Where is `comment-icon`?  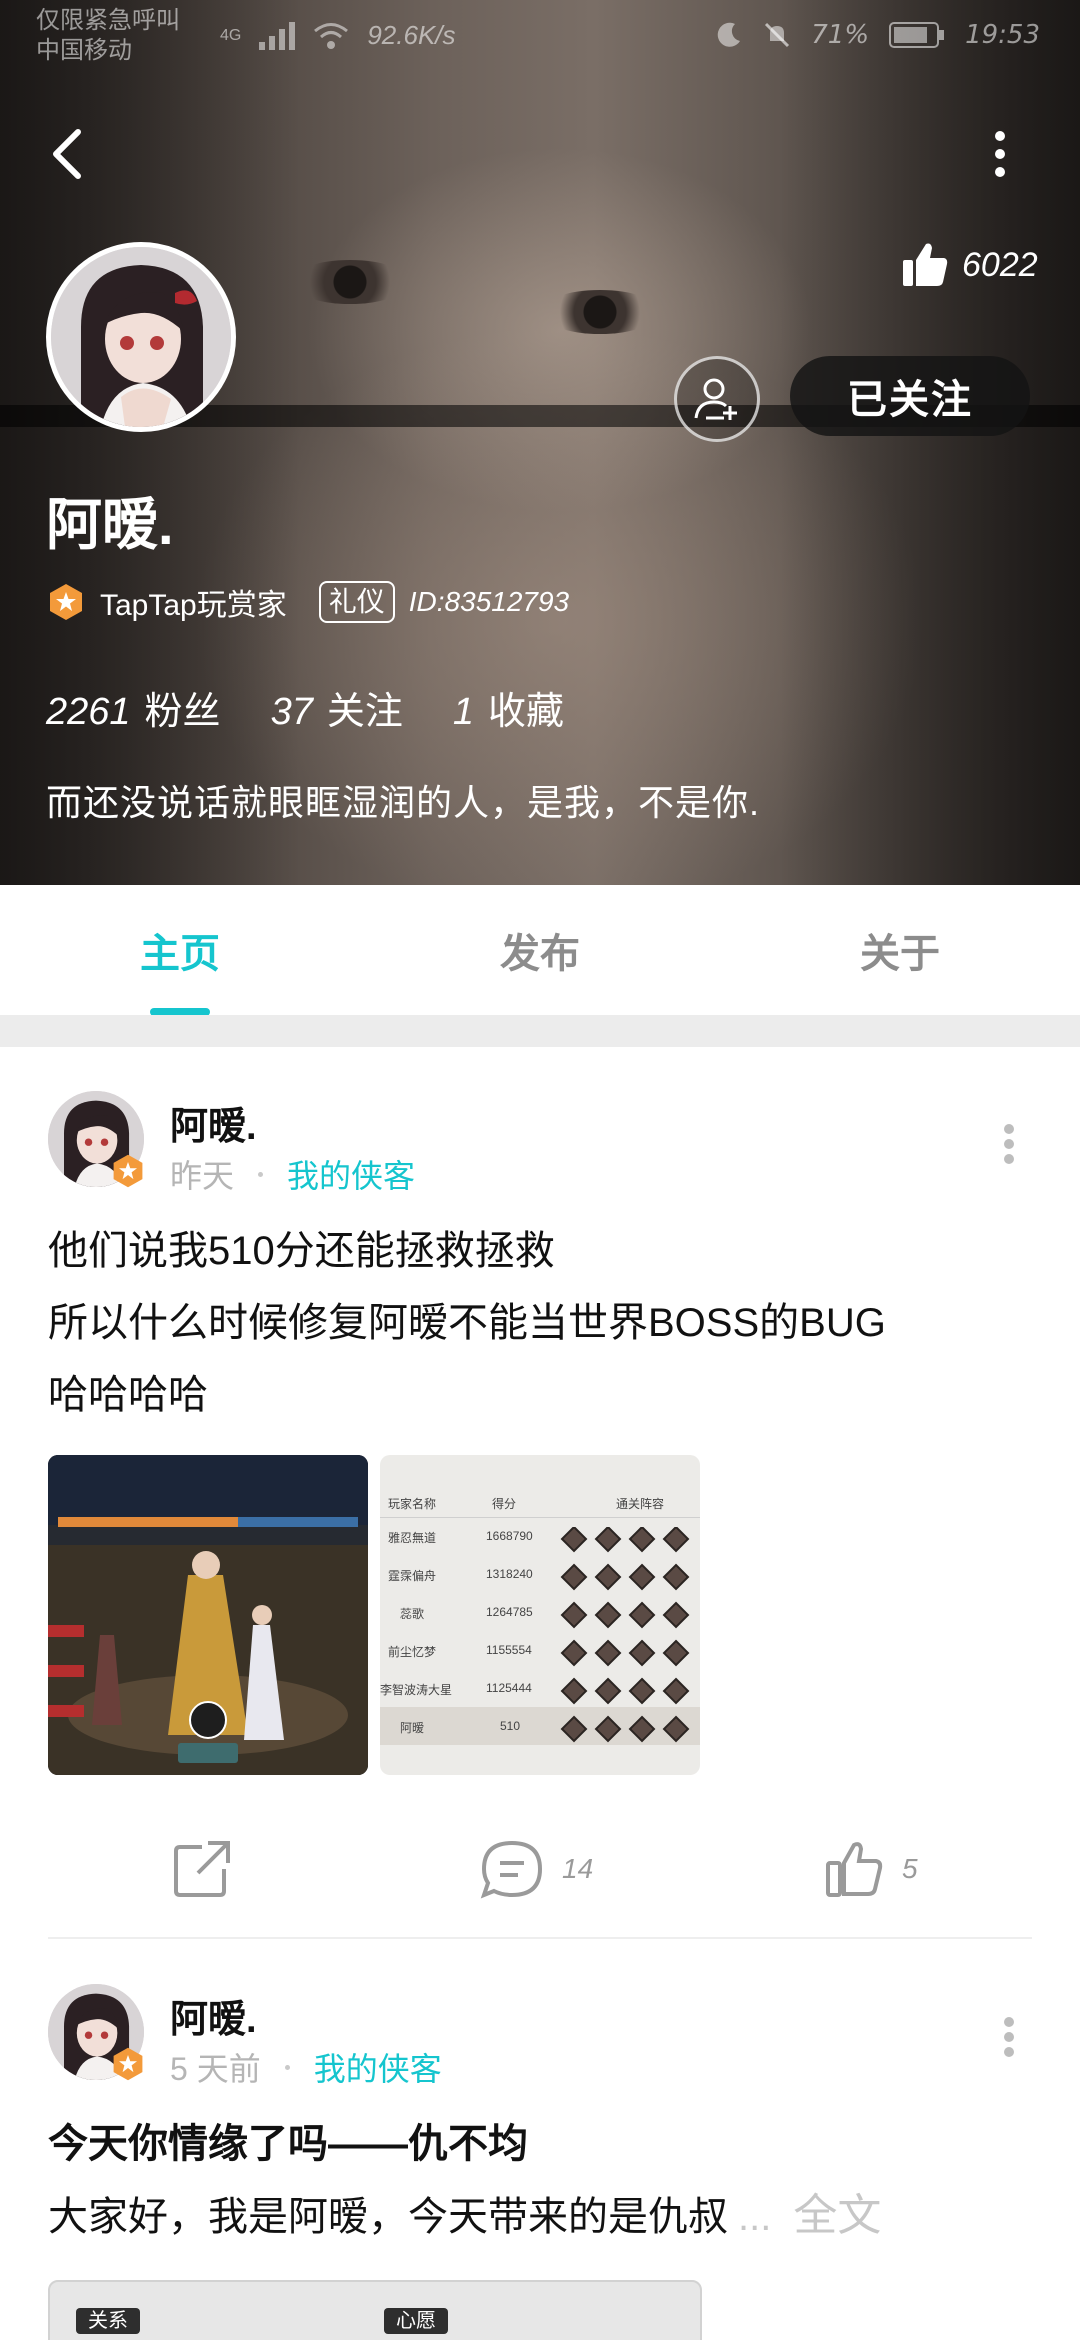 comment-icon is located at coordinates (511, 1869).